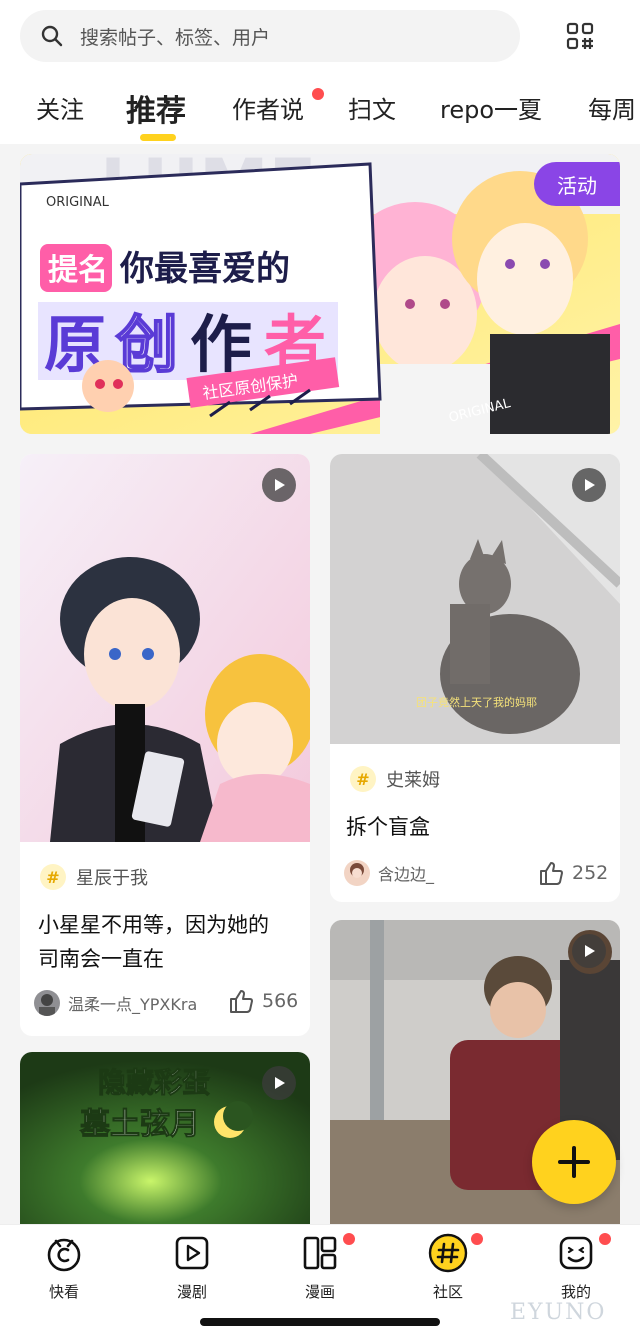 The width and height of the screenshot is (640, 1336). Describe the element at coordinates (576, 1253) in the screenshot. I see `profile-smile-icon` at that location.